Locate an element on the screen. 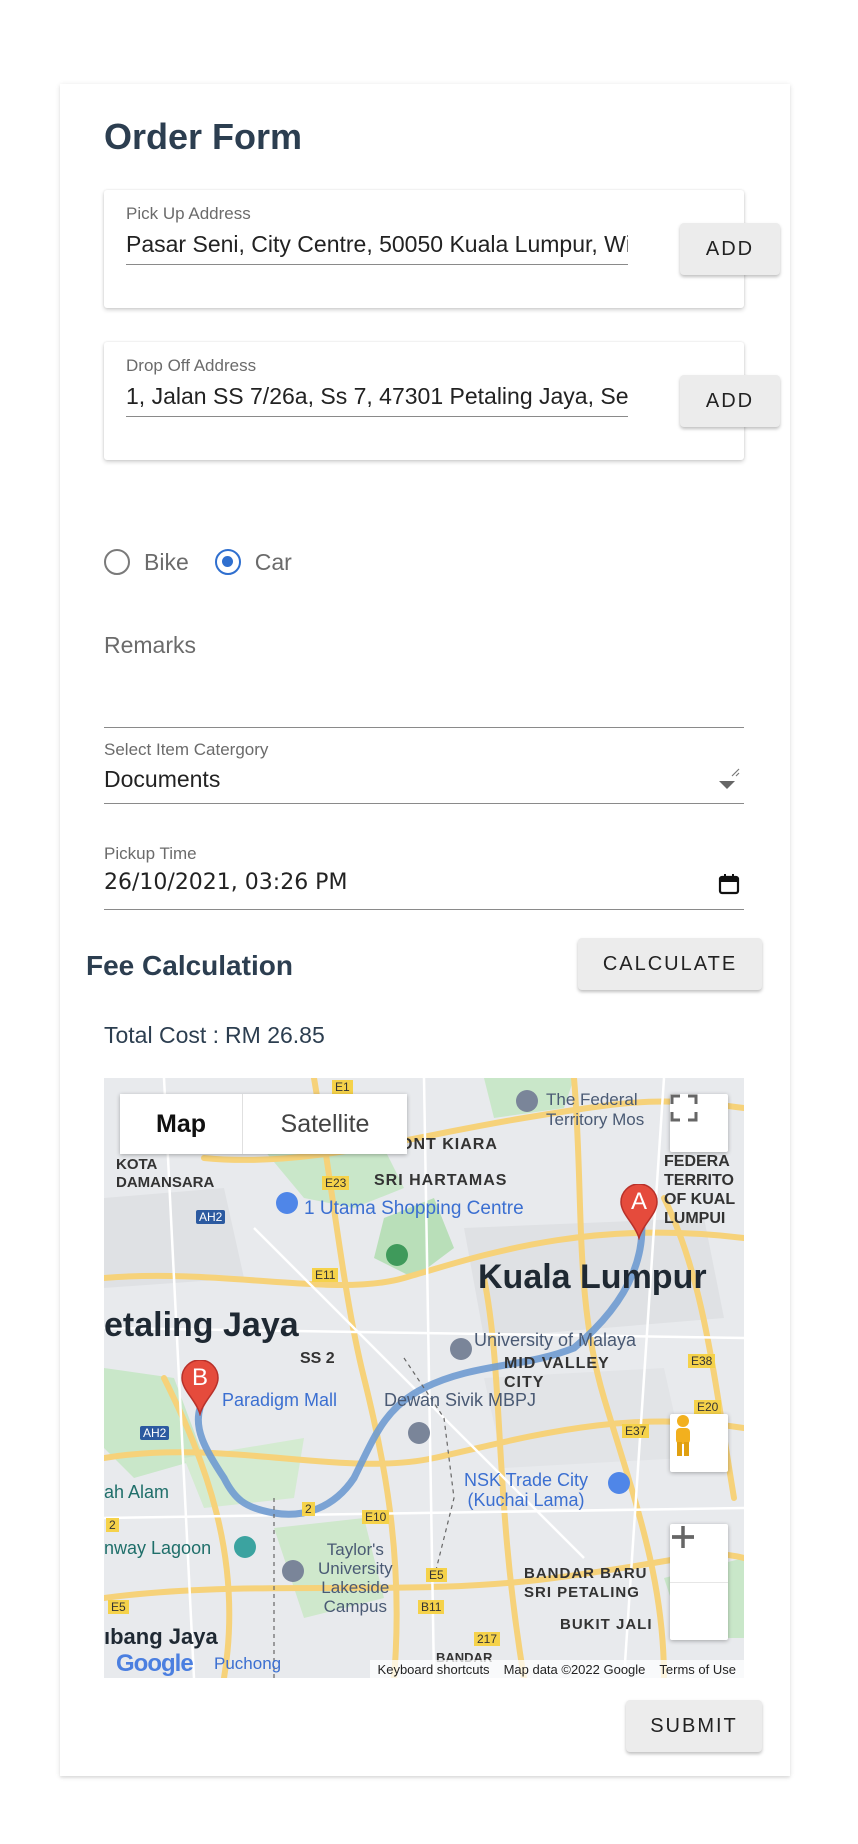  lagoon-poi-icon is located at coordinates (245, 1547).